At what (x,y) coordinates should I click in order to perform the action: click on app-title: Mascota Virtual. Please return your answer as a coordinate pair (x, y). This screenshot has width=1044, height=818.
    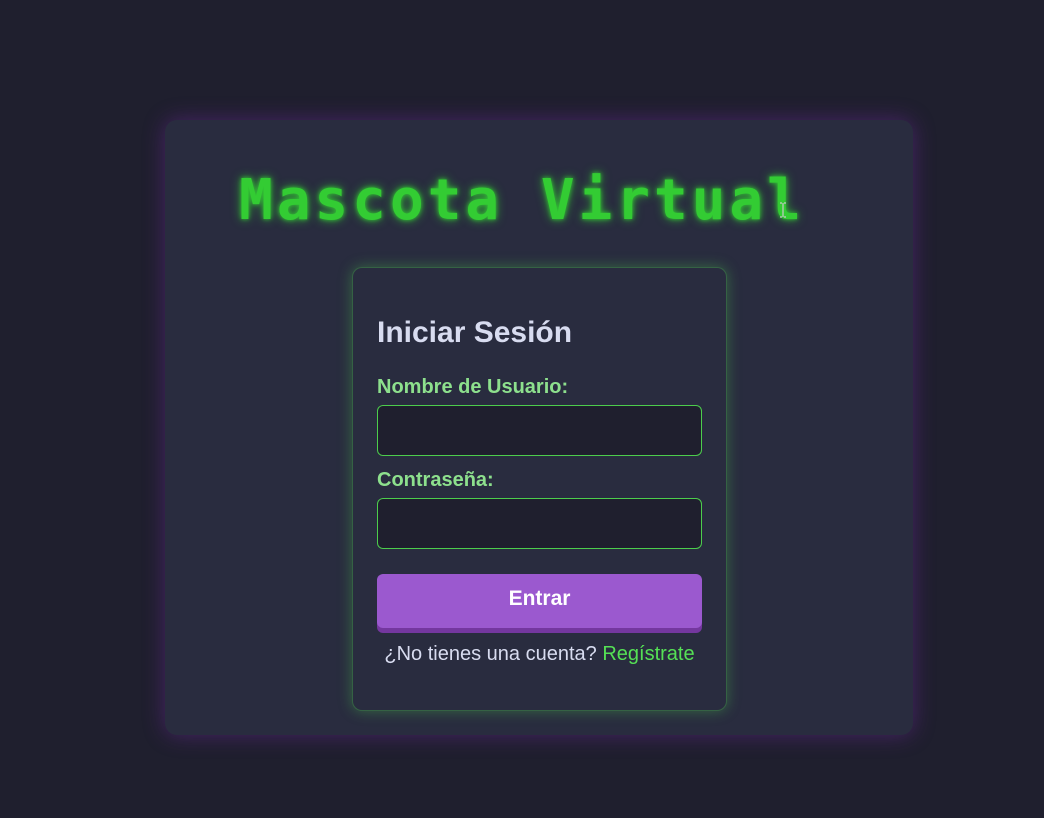
    Looking at the image, I should click on (522, 200).